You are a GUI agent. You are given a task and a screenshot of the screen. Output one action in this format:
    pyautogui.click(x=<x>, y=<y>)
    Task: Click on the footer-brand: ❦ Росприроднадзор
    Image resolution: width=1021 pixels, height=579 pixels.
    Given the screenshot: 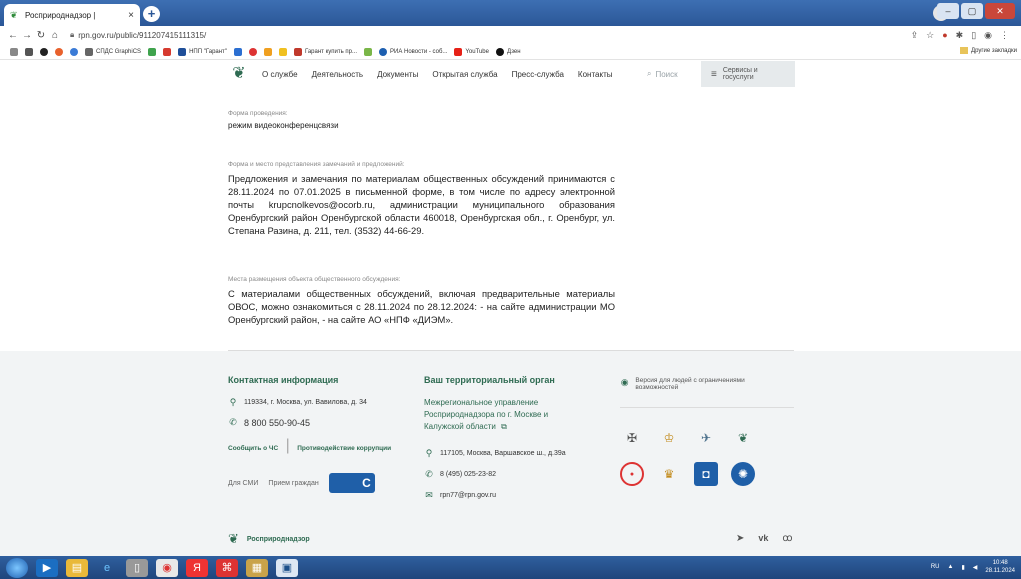 What is the action you would take?
    pyautogui.click(x=269, y=539)
    